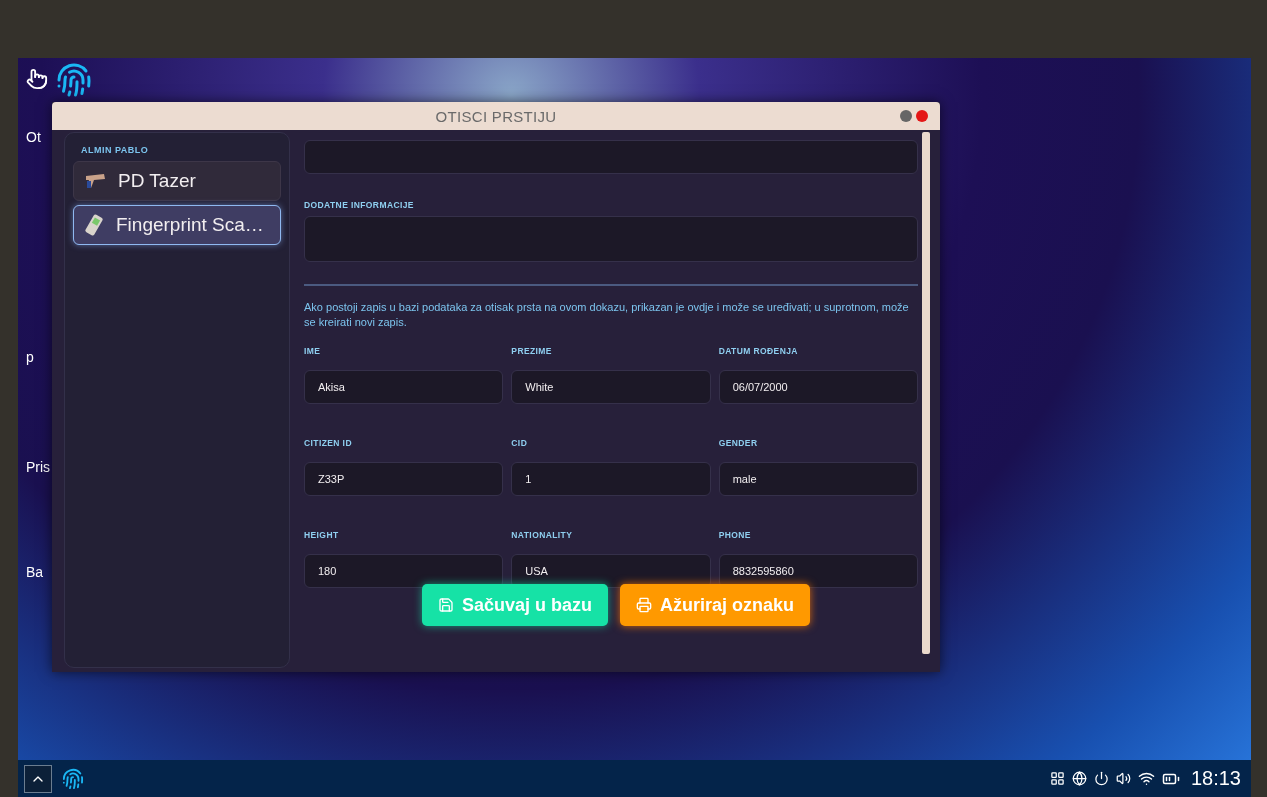 The width and height of the screenshot is (1267, 797). What do you see at coordinates (33, 137) in the screenshot?
I see `desktop-icon-label: Ot` at bounding box center [33, 137].